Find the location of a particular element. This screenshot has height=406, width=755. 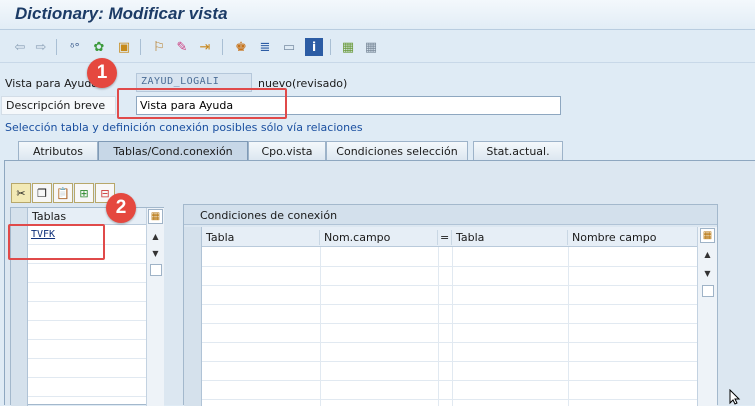

highlight-description is located at coordinates (202, 103).